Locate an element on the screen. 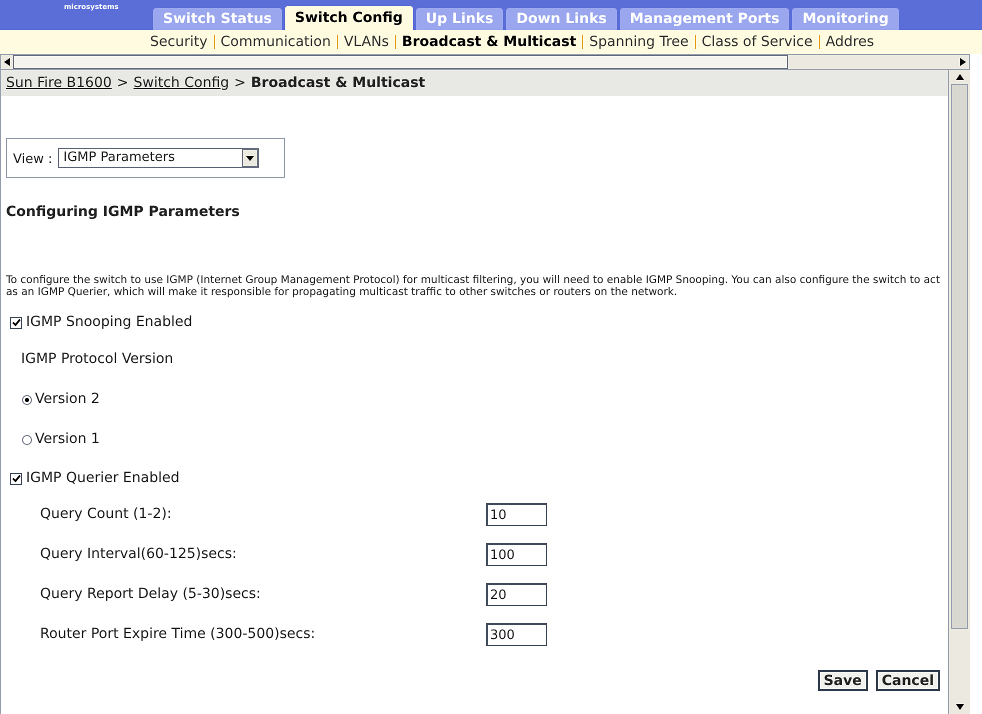  querier-label: IGMP Querier Enabled is located at coordinates (103, 478).